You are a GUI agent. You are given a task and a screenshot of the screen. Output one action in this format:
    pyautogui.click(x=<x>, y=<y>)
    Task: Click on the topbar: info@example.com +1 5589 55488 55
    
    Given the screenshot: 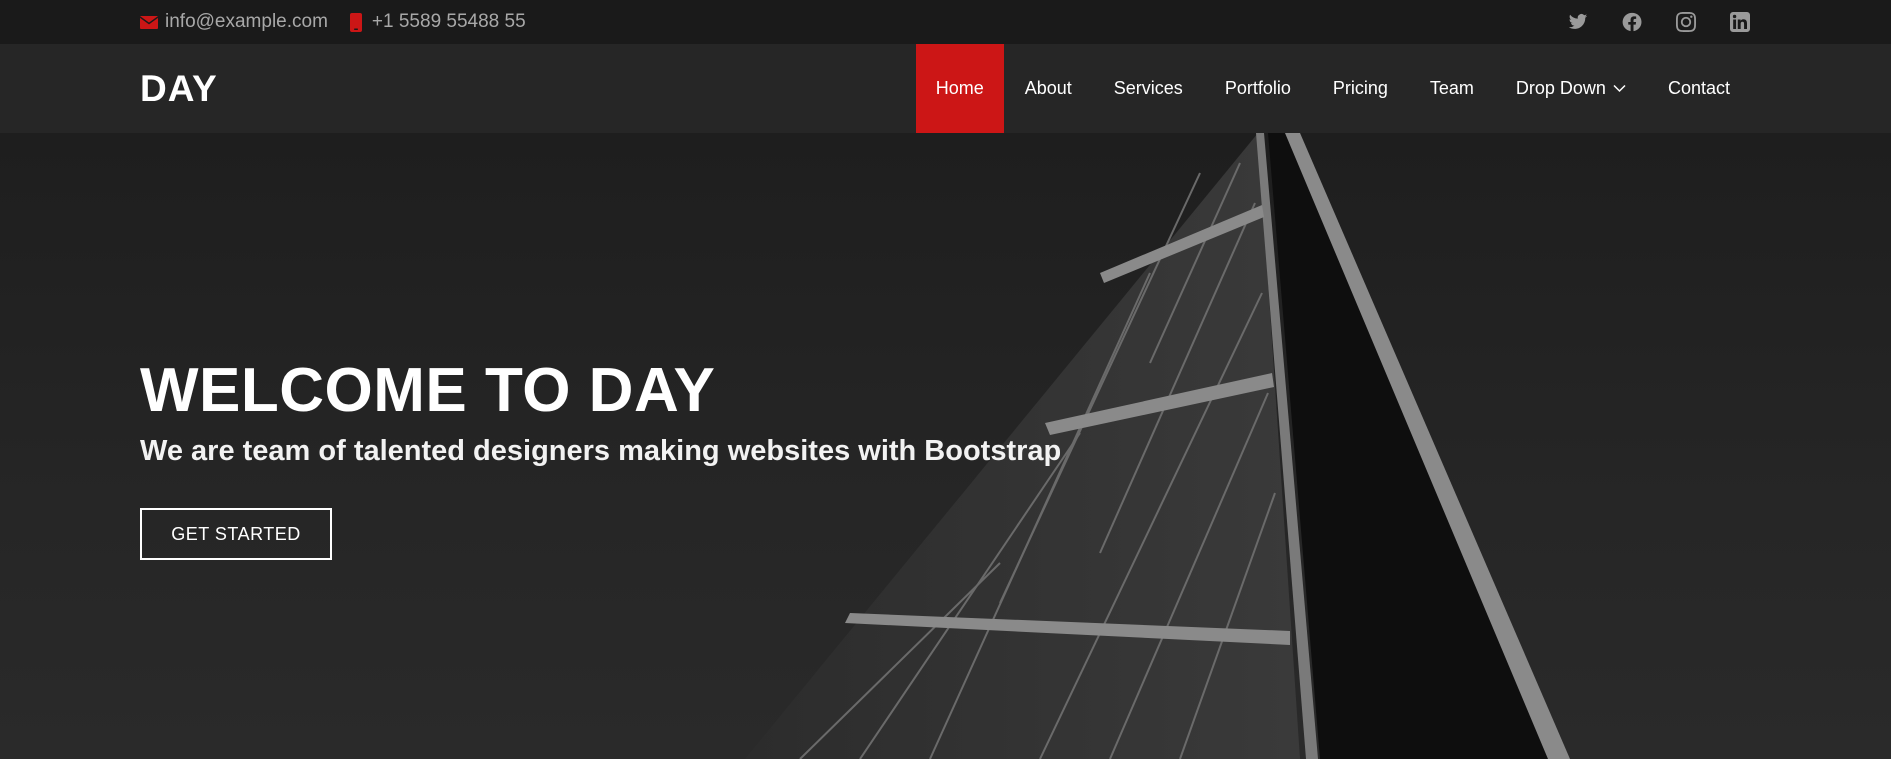 What is the action you would take?
    pyautogui.click(x=945, y=22)
    